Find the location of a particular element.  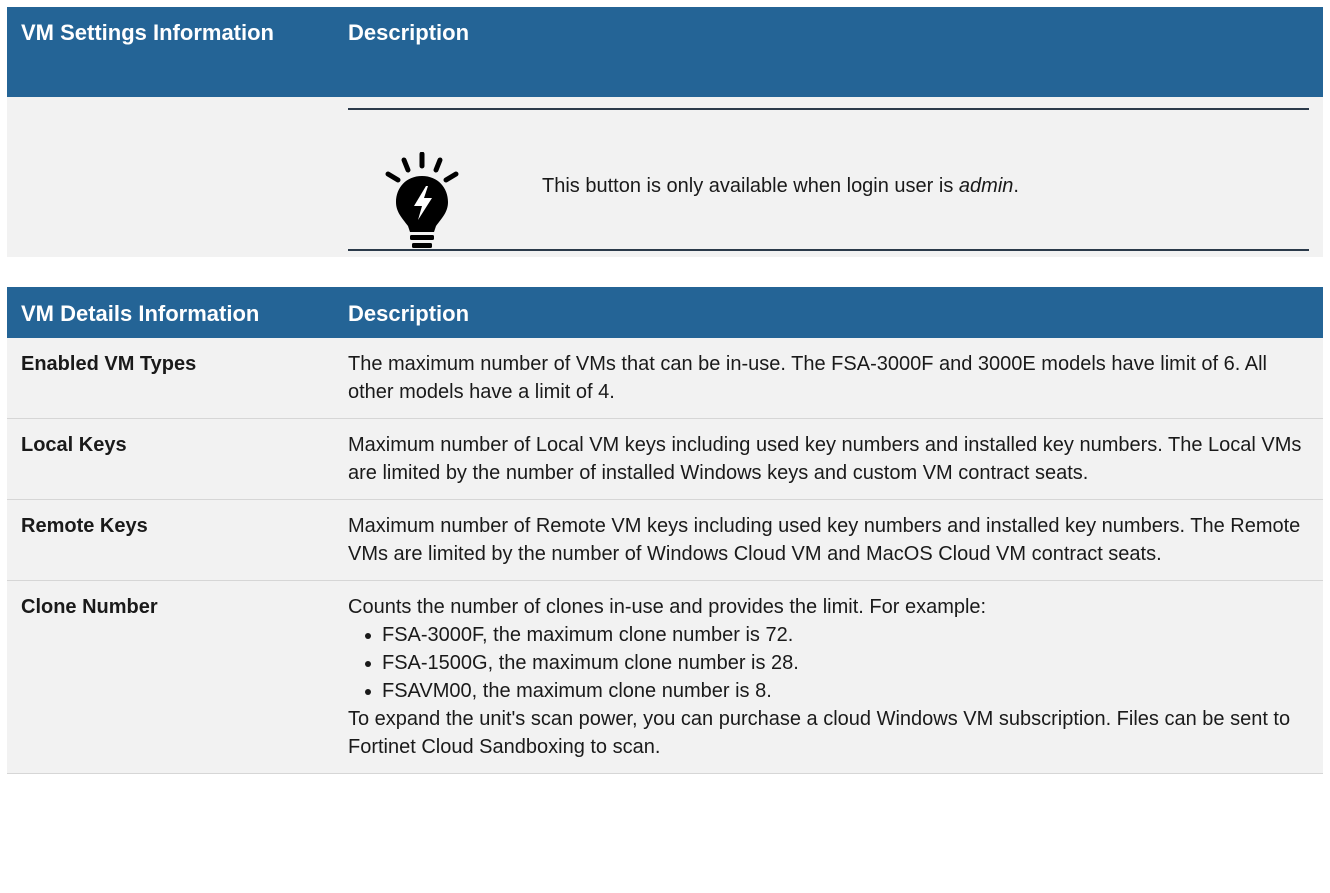

column-header-settings: VM Settings Information is located at coordinates (147, 32).